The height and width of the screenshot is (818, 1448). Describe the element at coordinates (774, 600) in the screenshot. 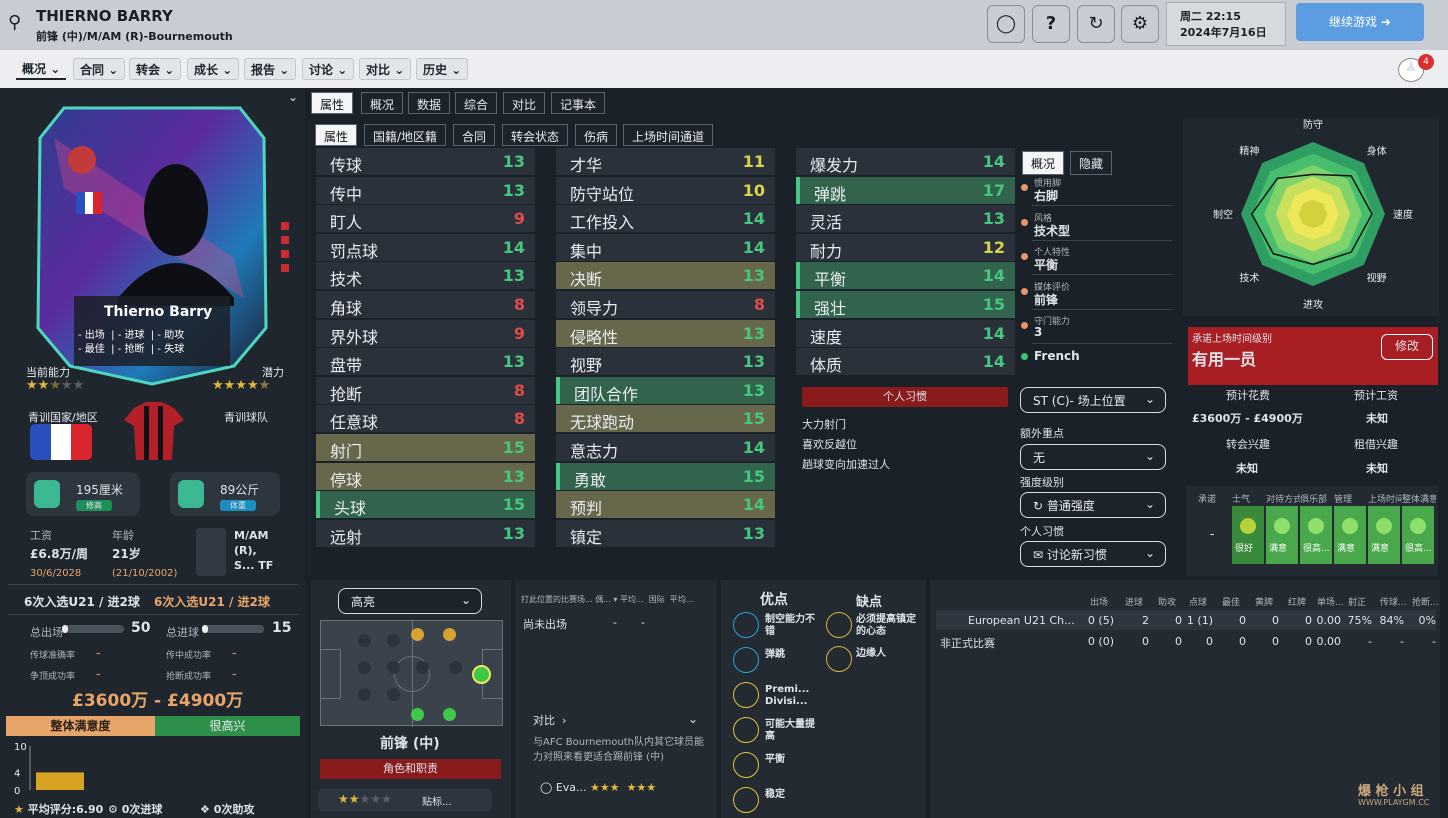

I see `pros-title: 优点` at that location.